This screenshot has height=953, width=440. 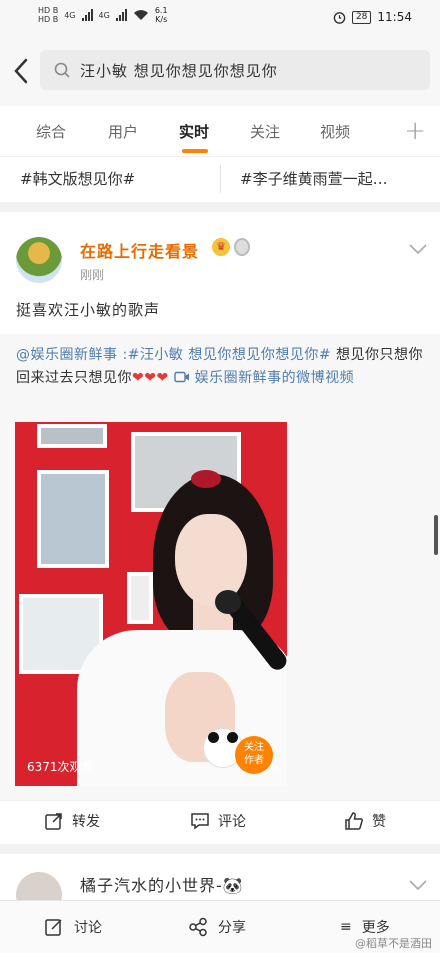 What do you see at coordinates (221, 247) in the screenshot?
I see `crown-badge-icon: ♛` at bounding box center [221, 247].